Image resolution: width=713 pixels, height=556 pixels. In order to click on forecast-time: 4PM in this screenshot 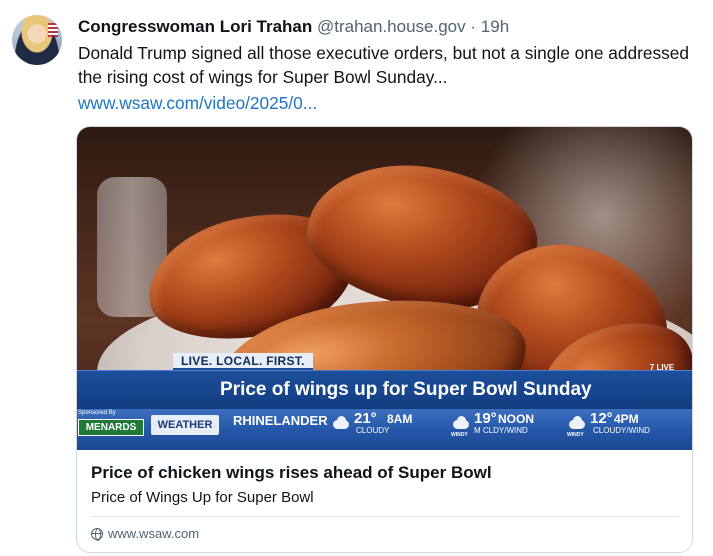, I will do `click(626, 419)`.